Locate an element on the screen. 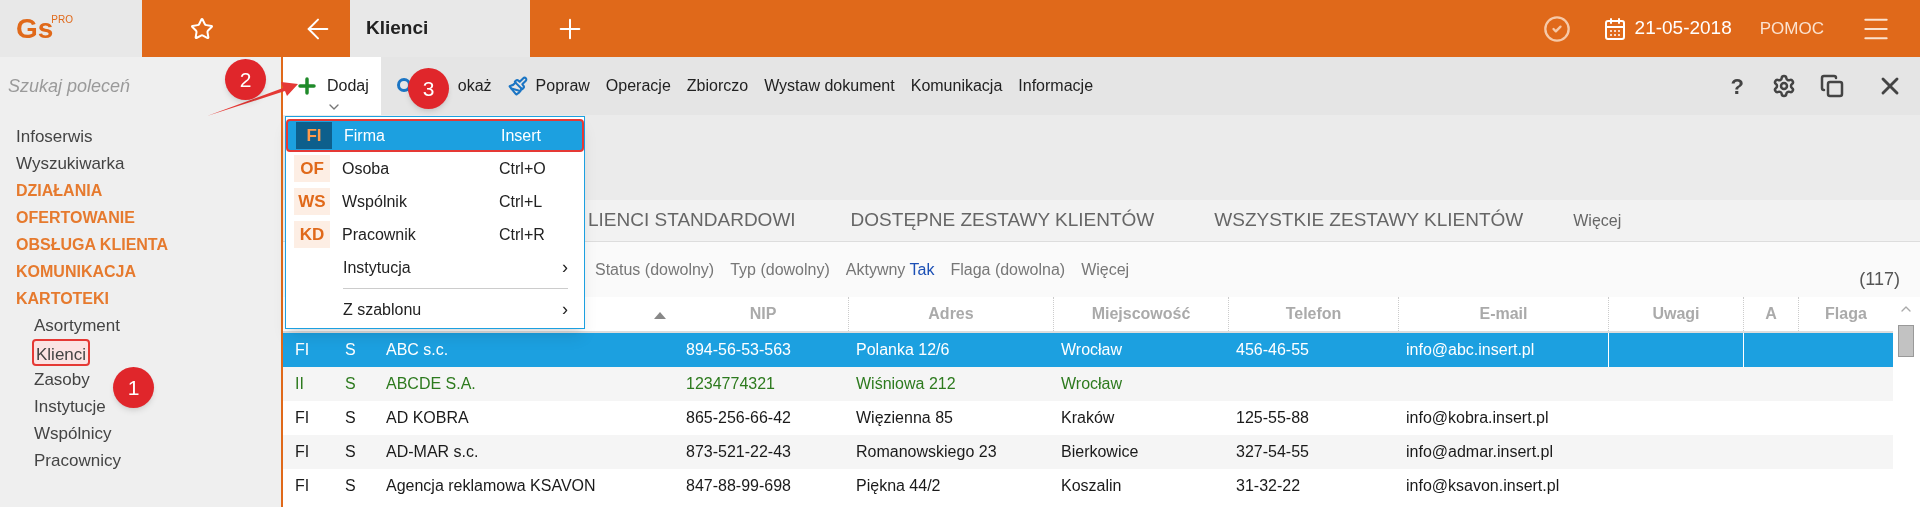 Image resolution: width=1920 pixels, height=507 pixels. tab: Więcej is located at coordinates (1597, 220).